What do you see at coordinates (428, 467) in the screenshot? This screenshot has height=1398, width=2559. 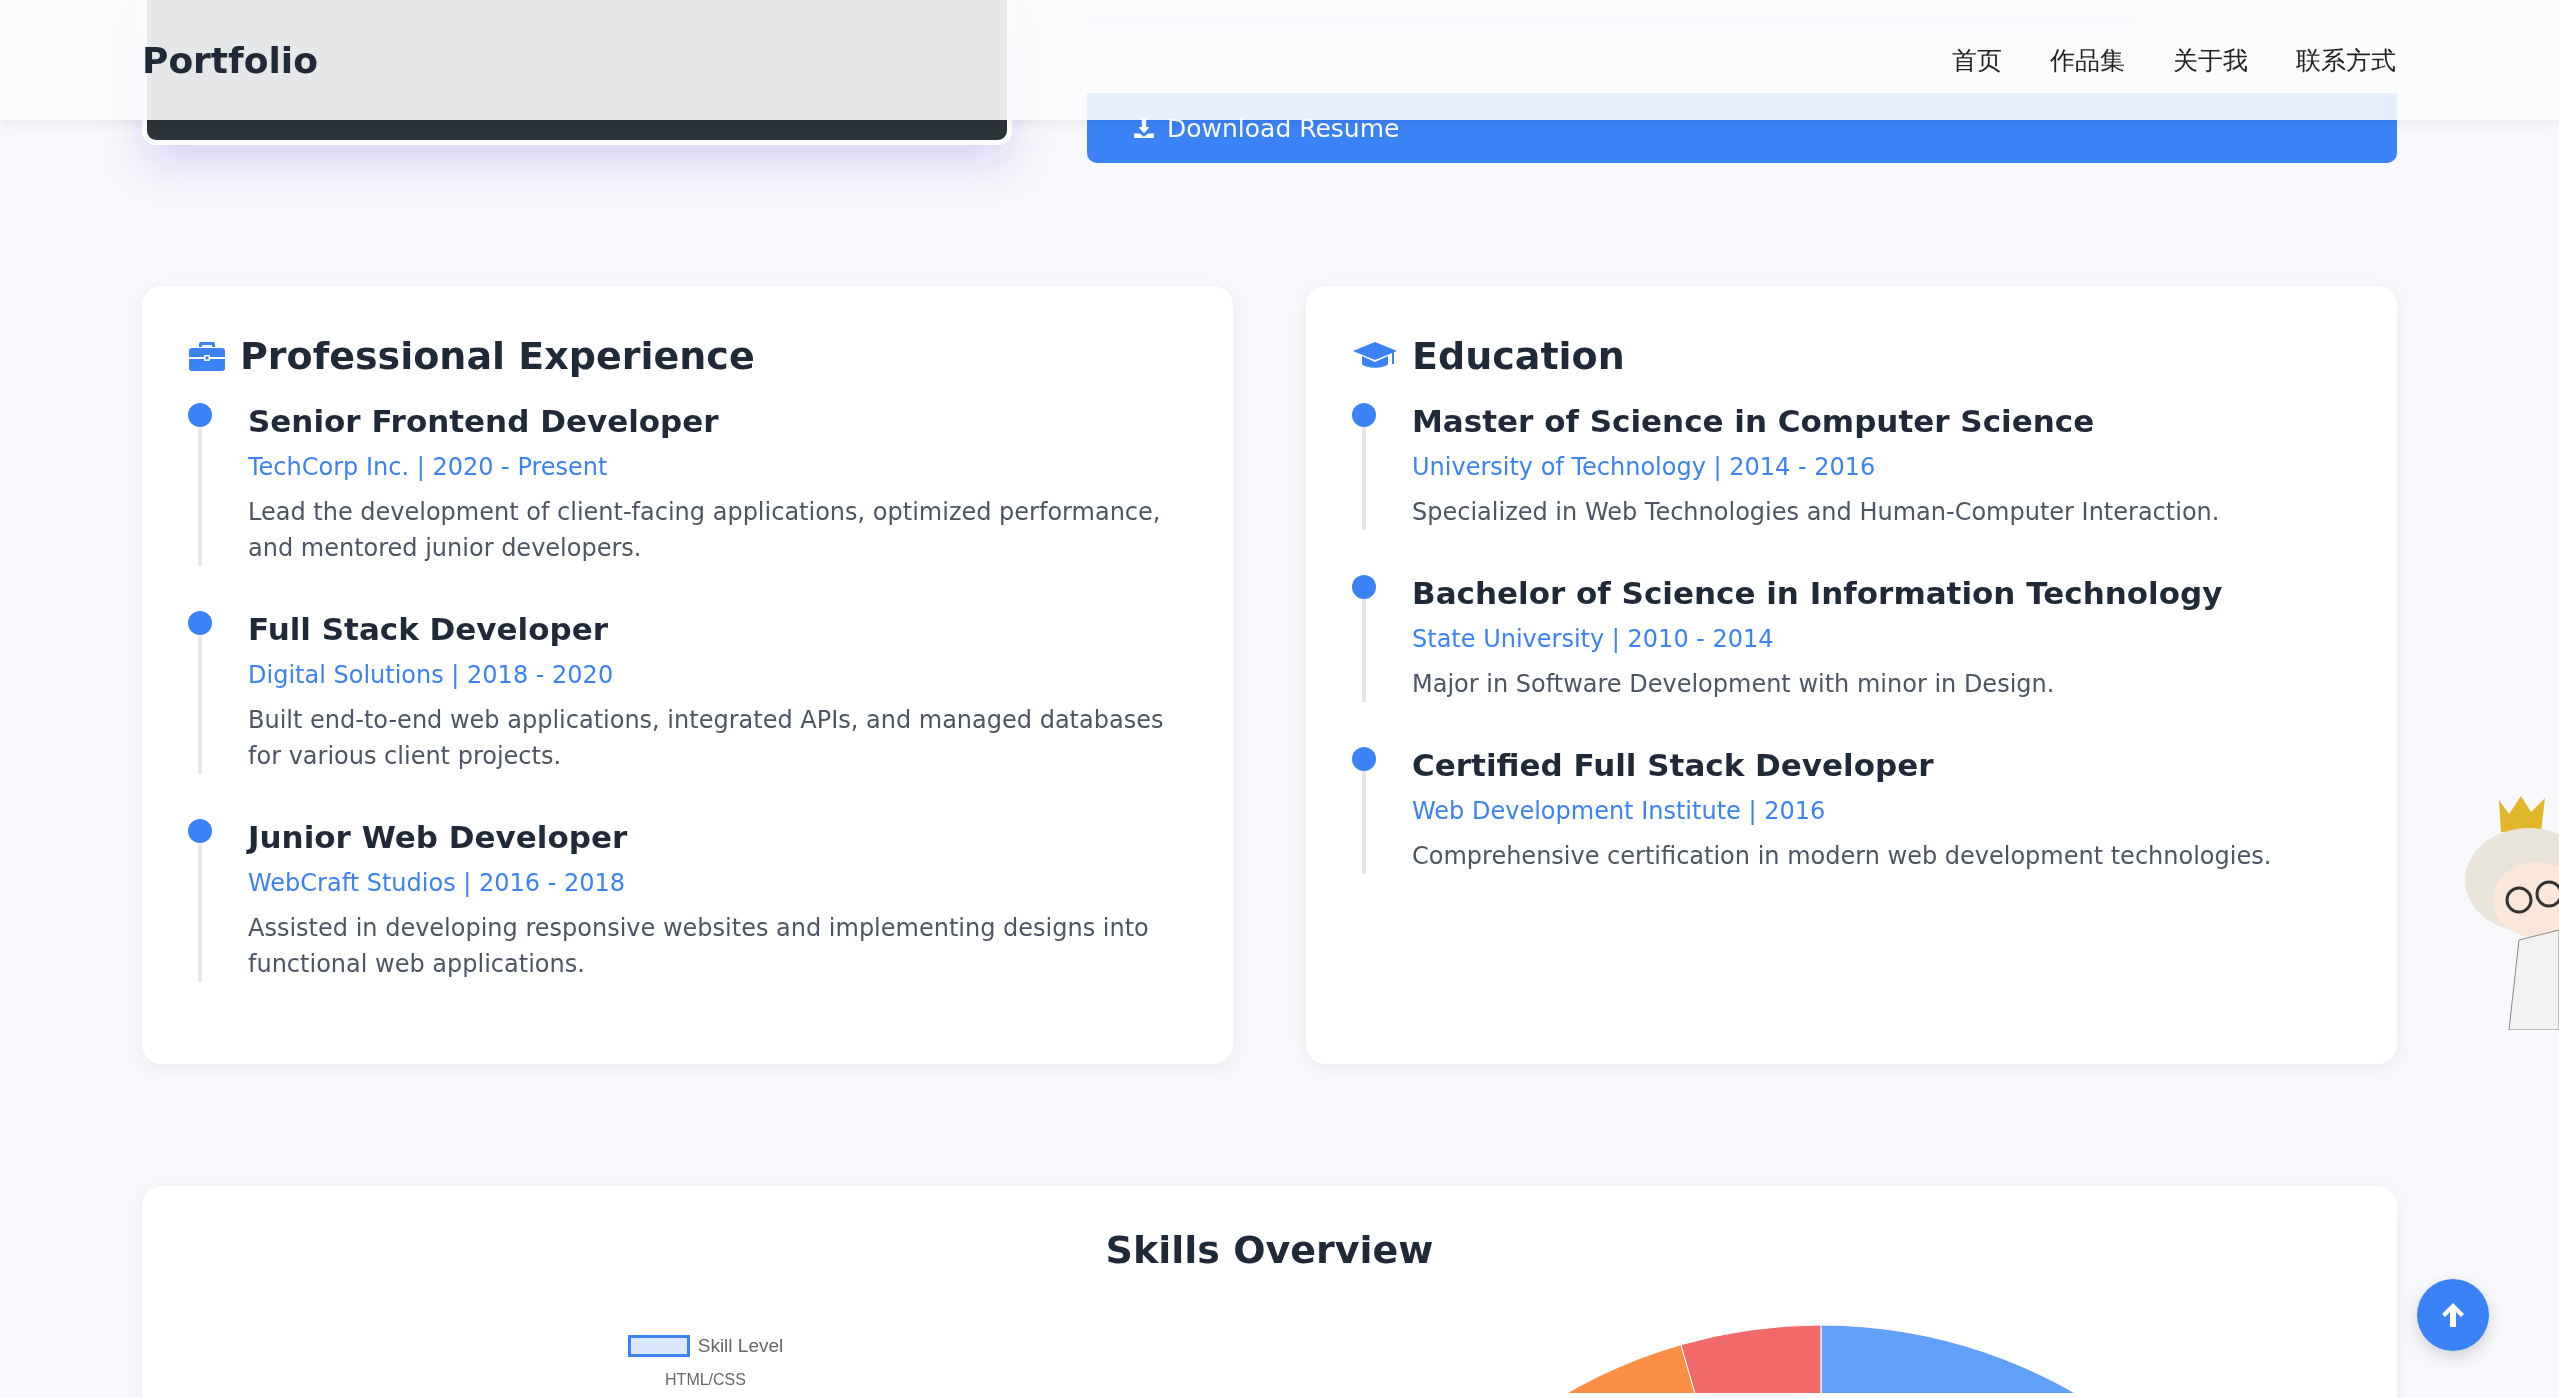 I see `entry-subtitle: TechCorp Inc. | 2020 - Present` at bounding box center [428, 467].